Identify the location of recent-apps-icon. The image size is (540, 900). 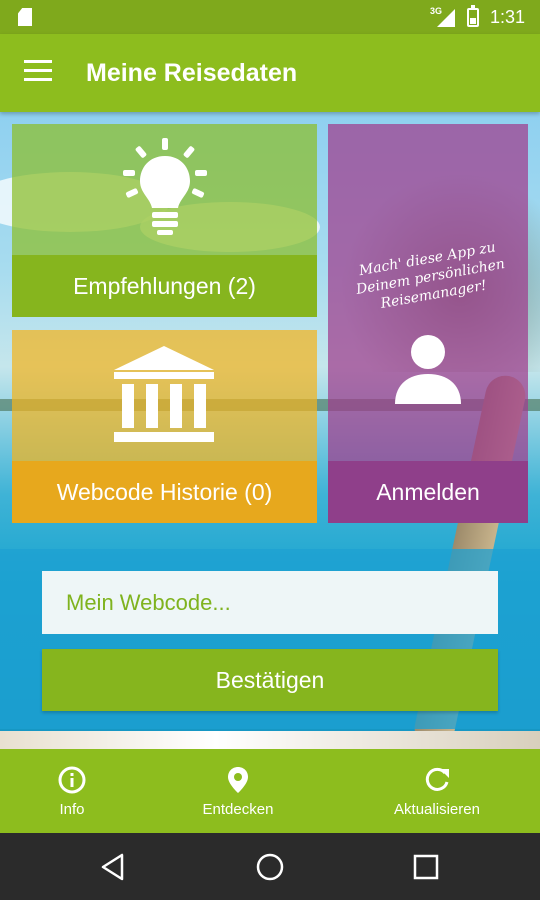
(426, 867).